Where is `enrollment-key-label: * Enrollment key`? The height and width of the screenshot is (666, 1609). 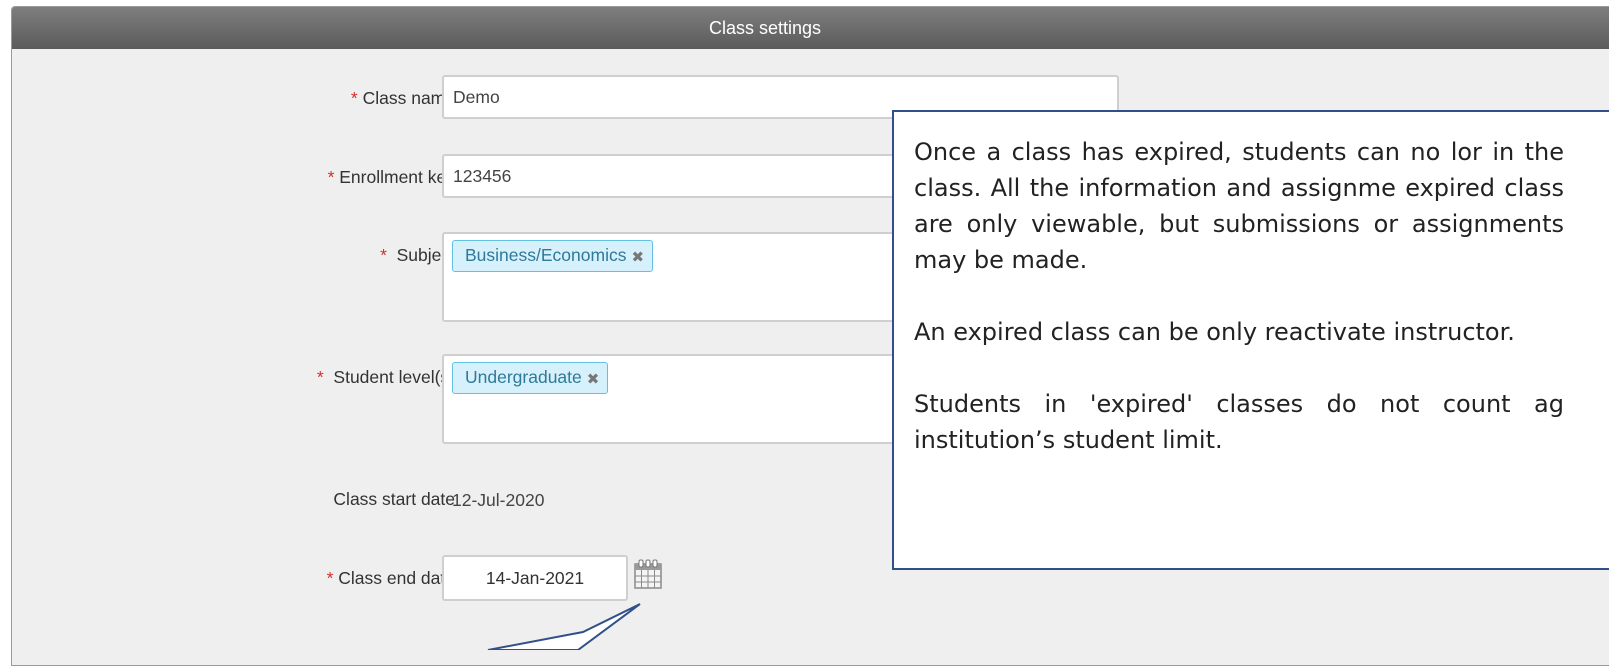
enrollment-key-label: * Enrollment key is located at coordinates (391, 177).